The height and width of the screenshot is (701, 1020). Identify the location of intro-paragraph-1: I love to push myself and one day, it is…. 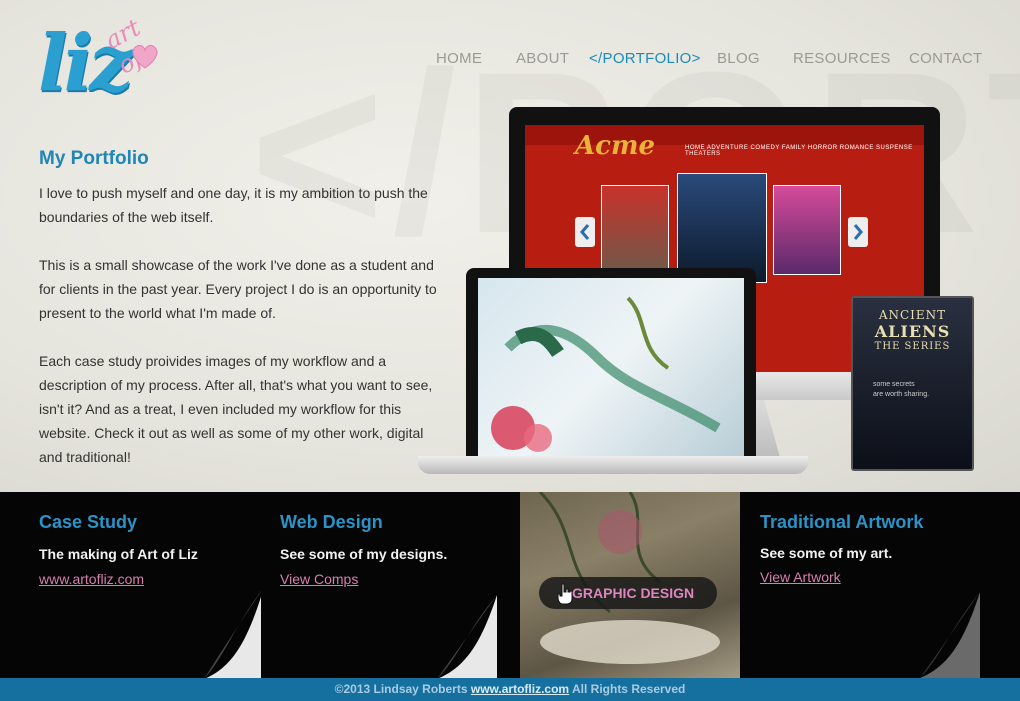
(233, 205).